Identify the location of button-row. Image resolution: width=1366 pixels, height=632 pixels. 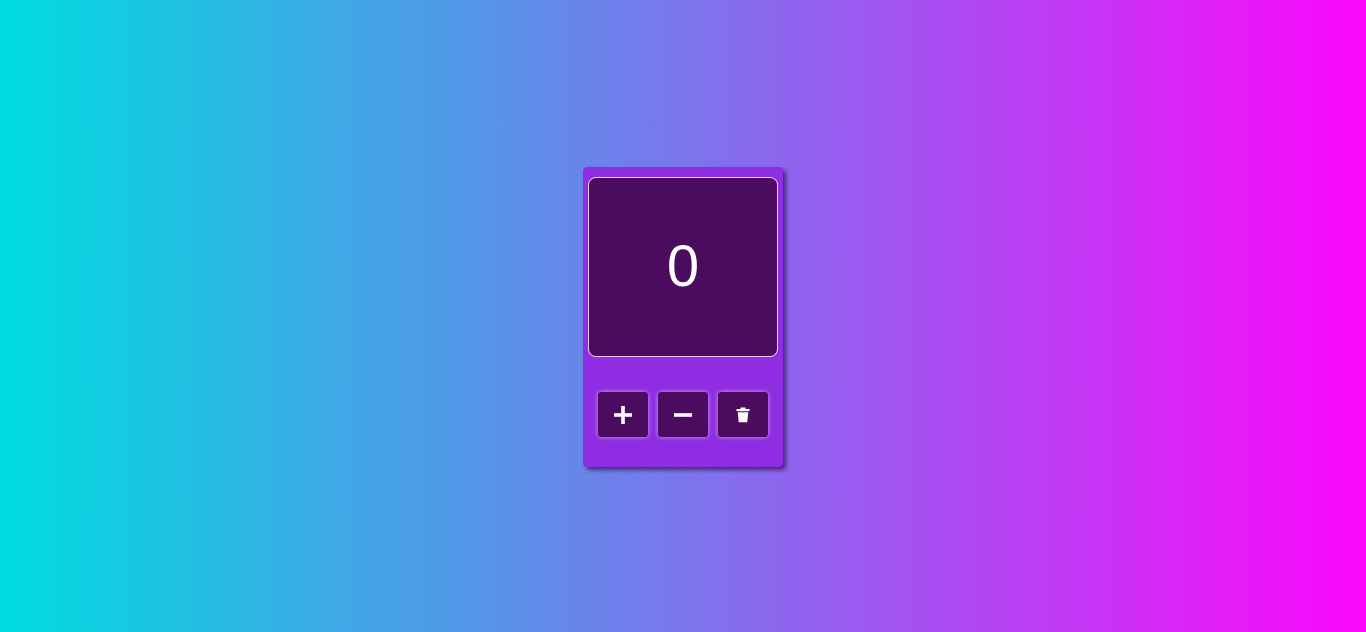
(683, 414).